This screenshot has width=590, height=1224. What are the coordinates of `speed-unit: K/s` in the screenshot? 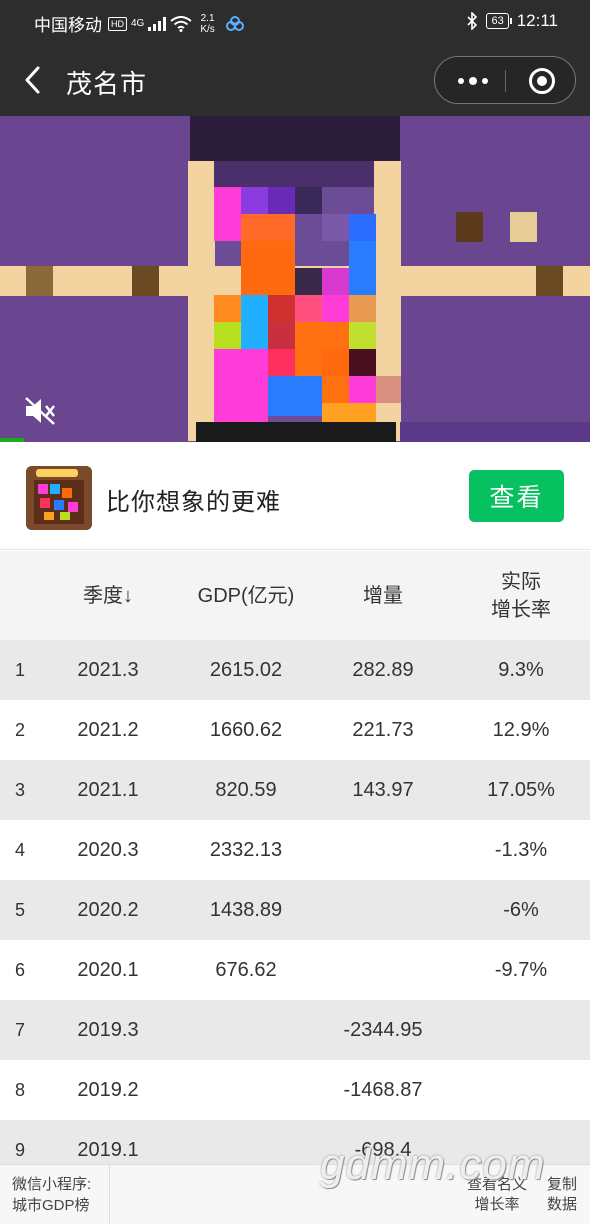 It's located at (207, 29).